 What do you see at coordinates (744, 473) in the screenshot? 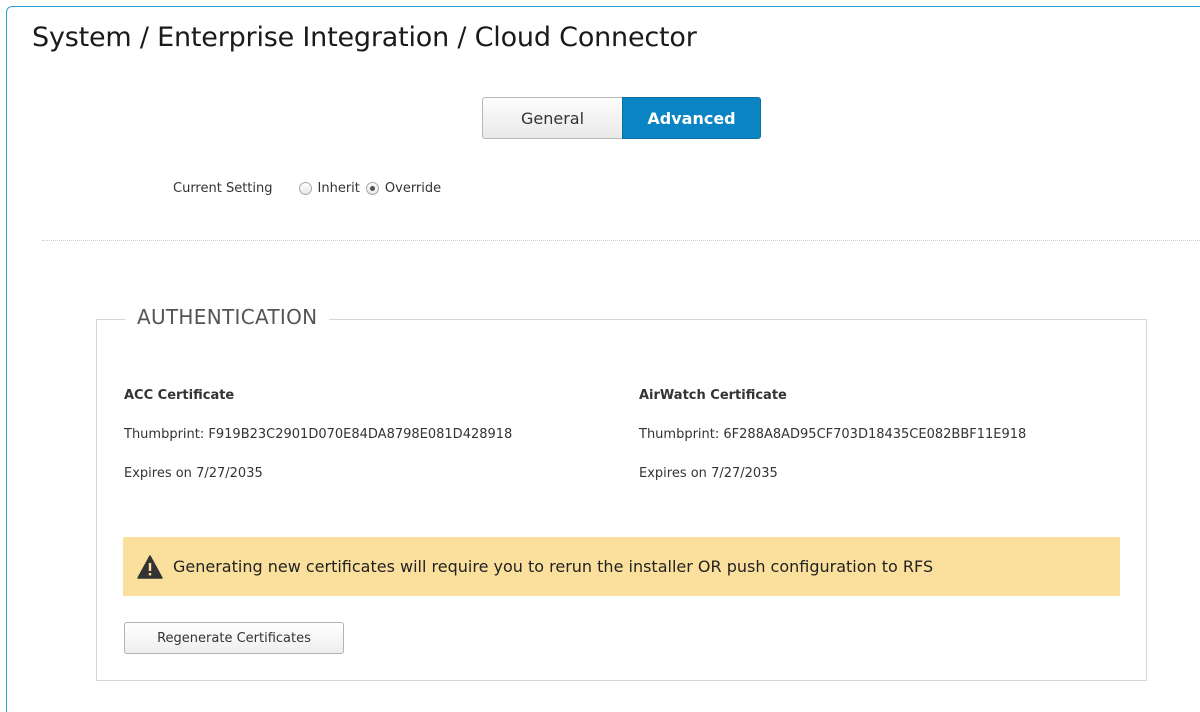
I see `airwatch-expires-value: 7/27/2035` at bounding box center [744, 473].